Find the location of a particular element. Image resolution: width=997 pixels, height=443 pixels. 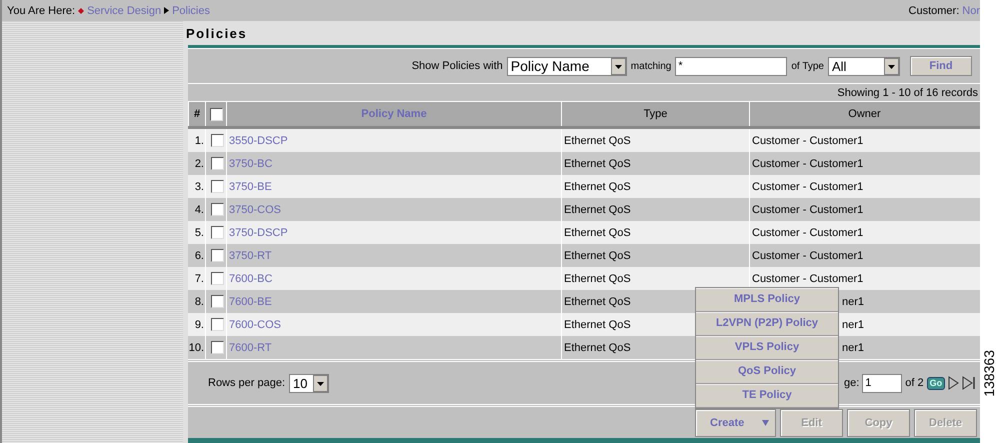

menu-item: QoS Policy is located at coordinates (767, 372).